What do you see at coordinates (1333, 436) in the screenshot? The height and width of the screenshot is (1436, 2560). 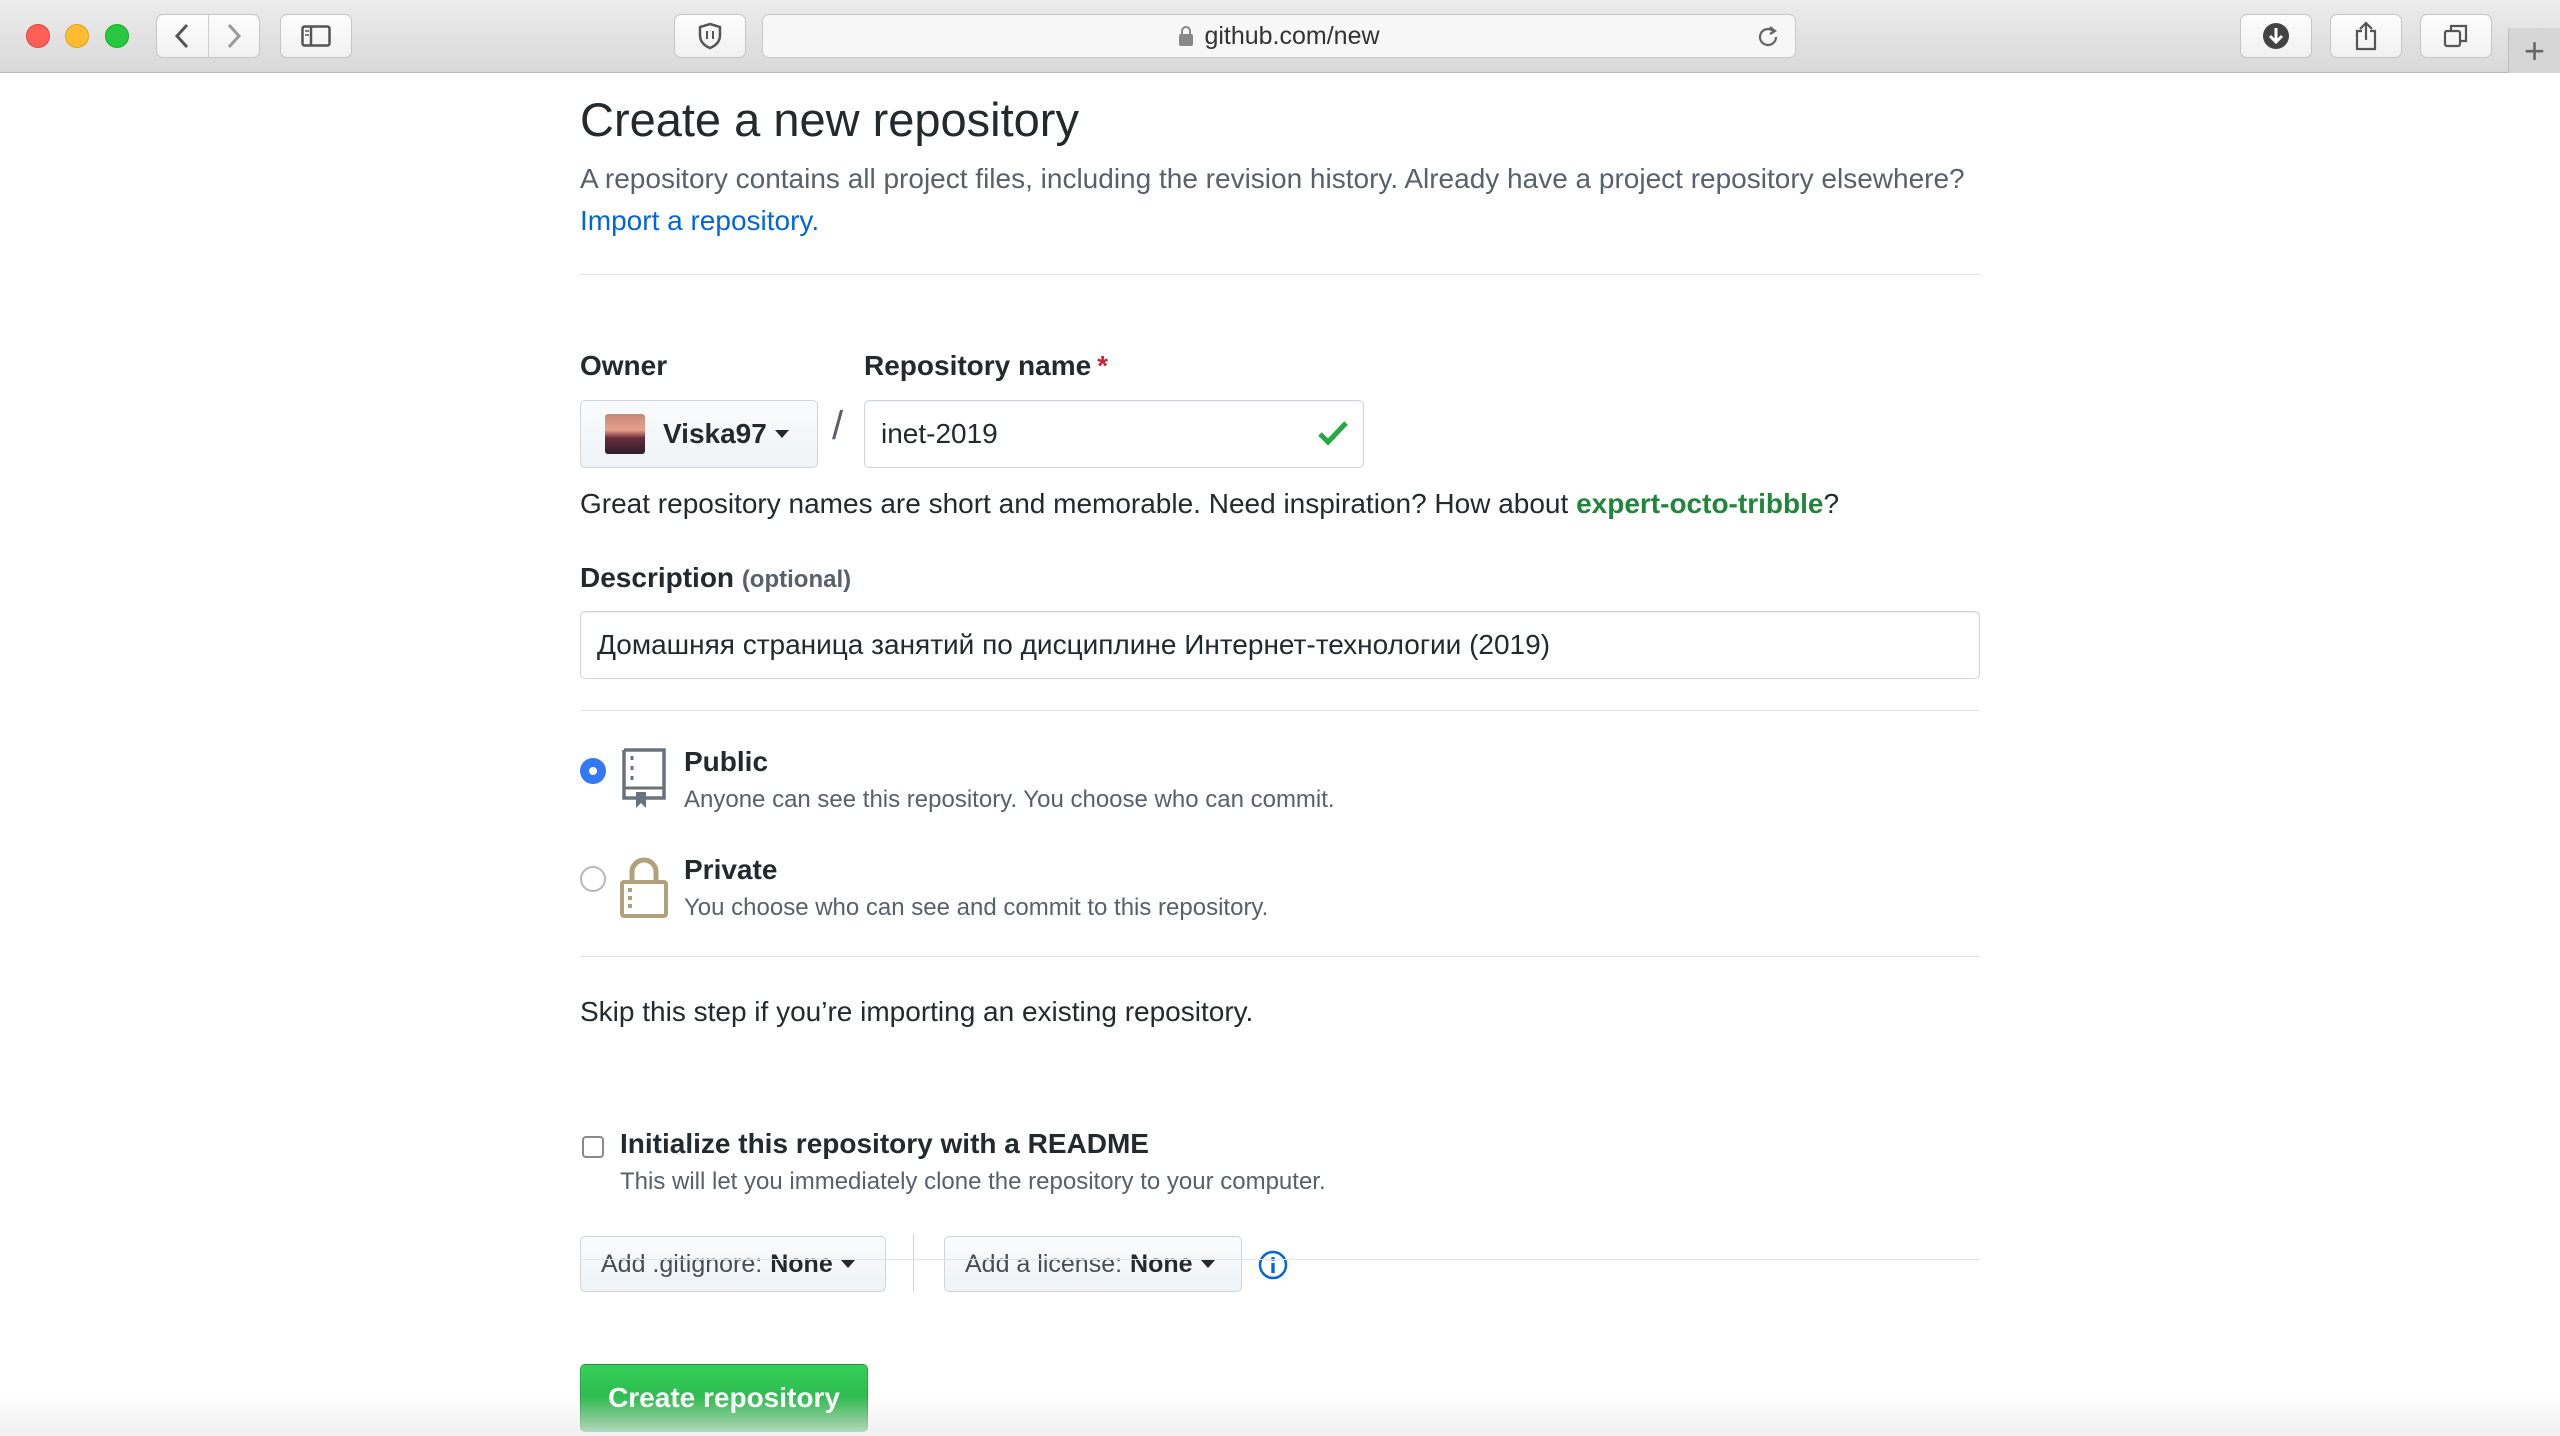 I see `checkmark-icon` at bounding box center [1333, 436].